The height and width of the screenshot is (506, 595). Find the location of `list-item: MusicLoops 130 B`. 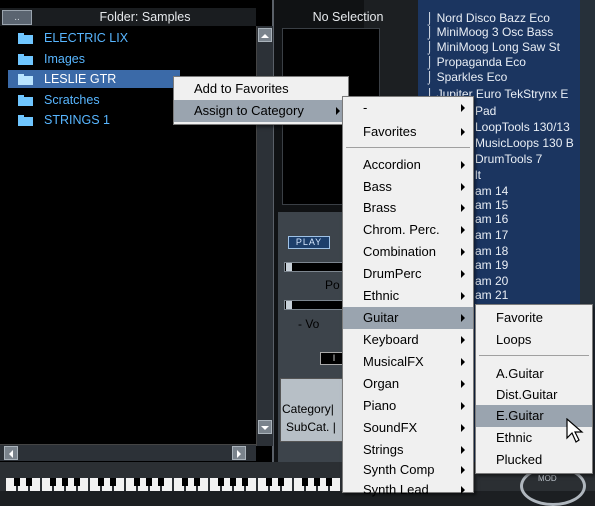

list-item: MusicLoops 130 B is located at coordinates (524, 143).